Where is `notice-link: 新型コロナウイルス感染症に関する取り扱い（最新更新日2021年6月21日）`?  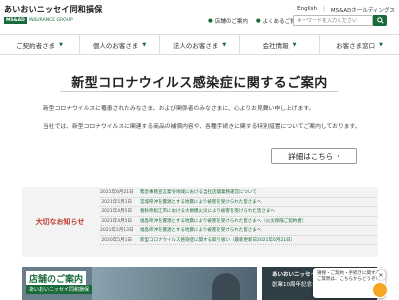 notice-link: 新型コロナウイルス感染症に関する取り扱い（最新更新日2021年6月21日） is located at coordinates (217, 240).